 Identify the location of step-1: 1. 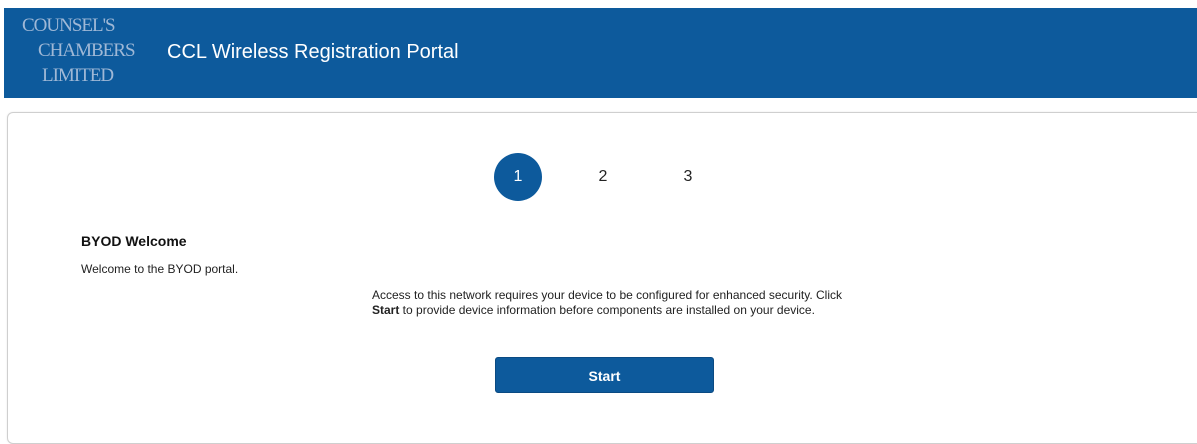
(518, 177).